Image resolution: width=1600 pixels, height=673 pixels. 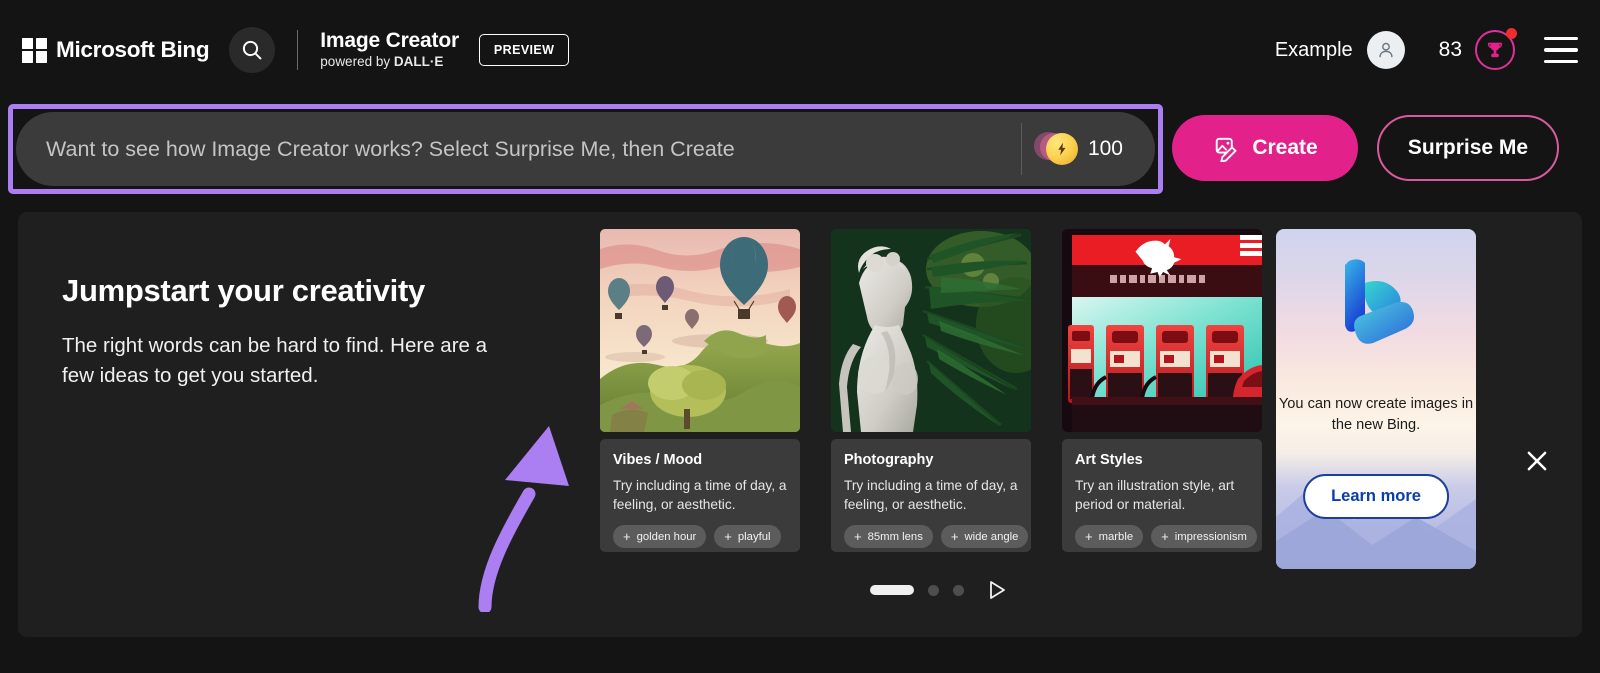 I want to click on idea-card-chips: +85mm lens + wide angle, so click(x=936, y=537).